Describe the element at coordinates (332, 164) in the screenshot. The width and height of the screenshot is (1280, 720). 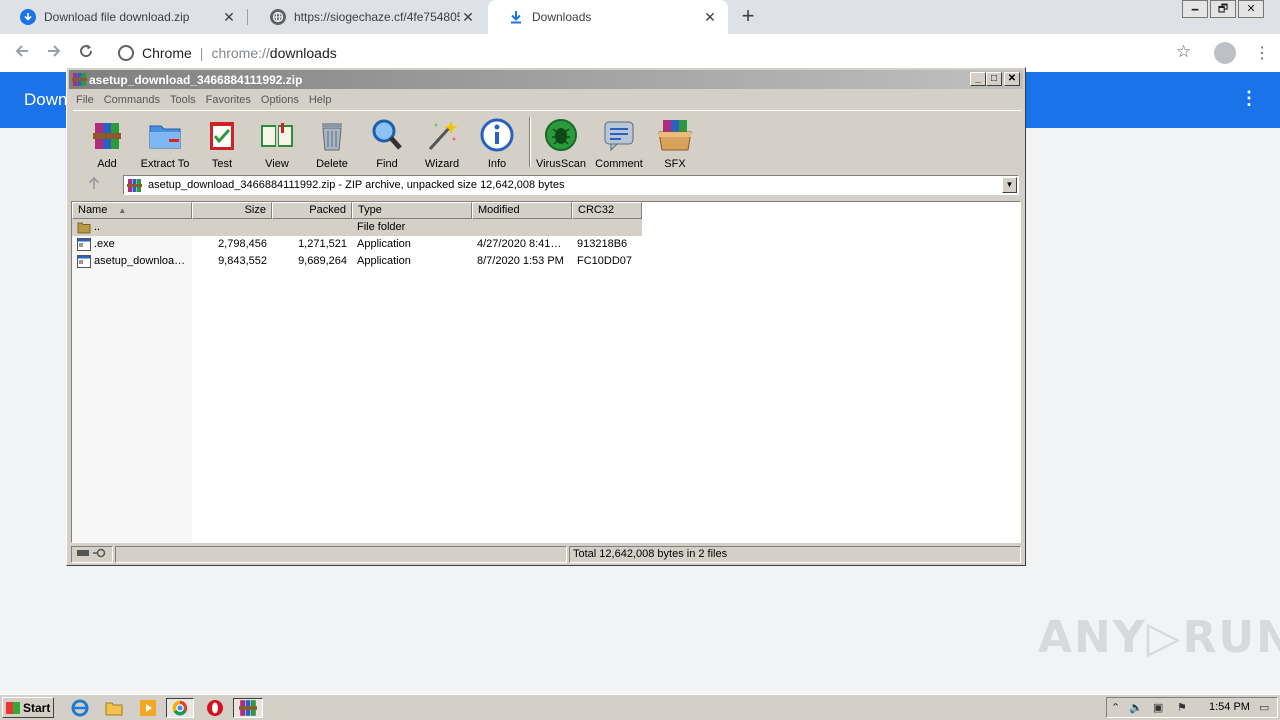
I see `tool-label: Delete` at that location.